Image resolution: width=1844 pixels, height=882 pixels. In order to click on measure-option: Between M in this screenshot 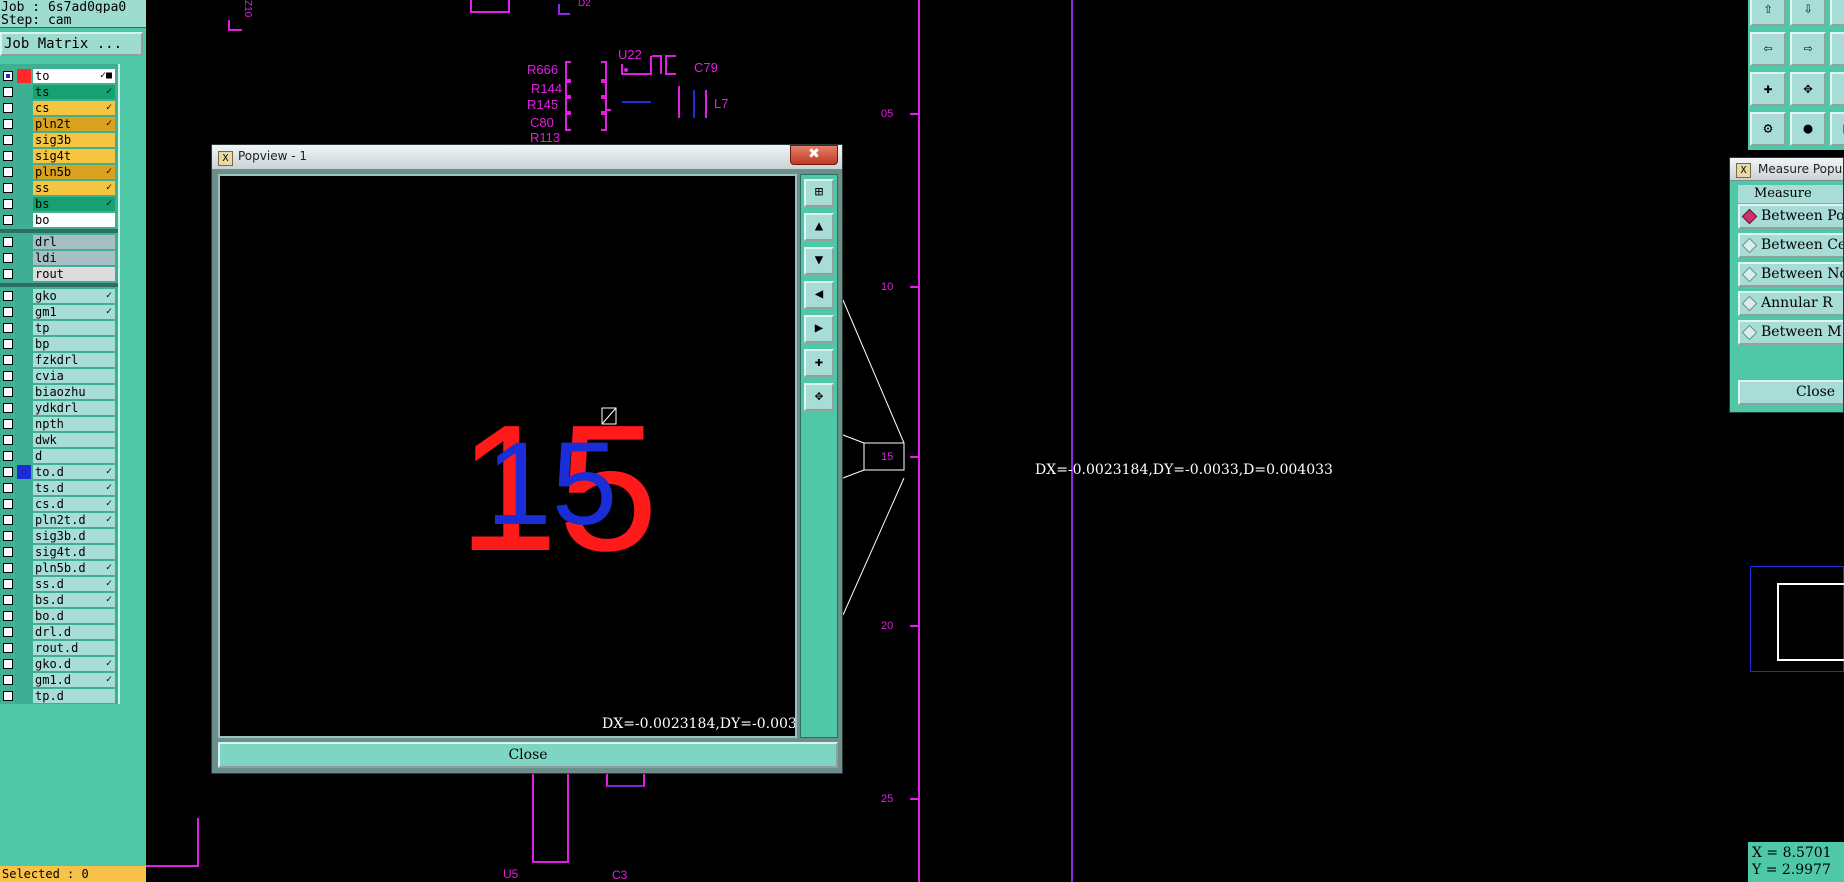, I will do `click(1790, 332)`.